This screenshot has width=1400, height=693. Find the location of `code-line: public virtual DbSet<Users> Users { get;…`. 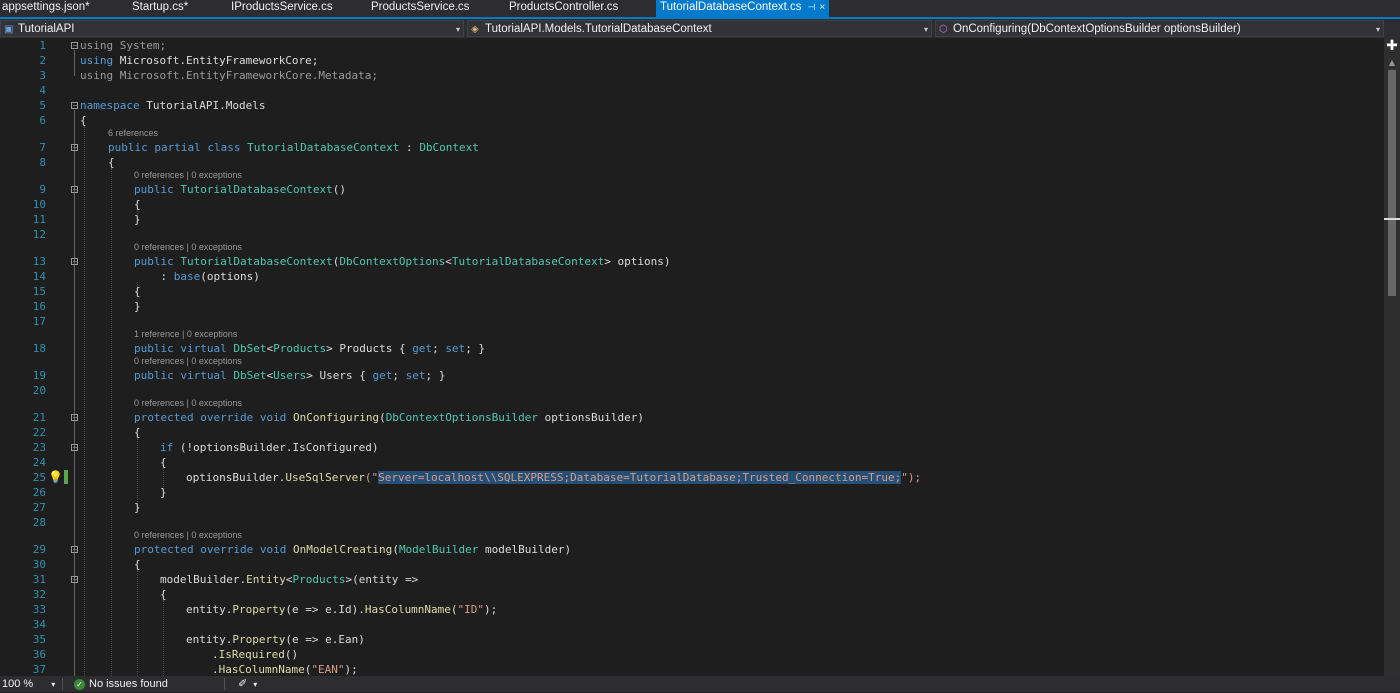

code-line: public virtual DbSet<Users> Users { get;… is located at coordinates (289, 375).